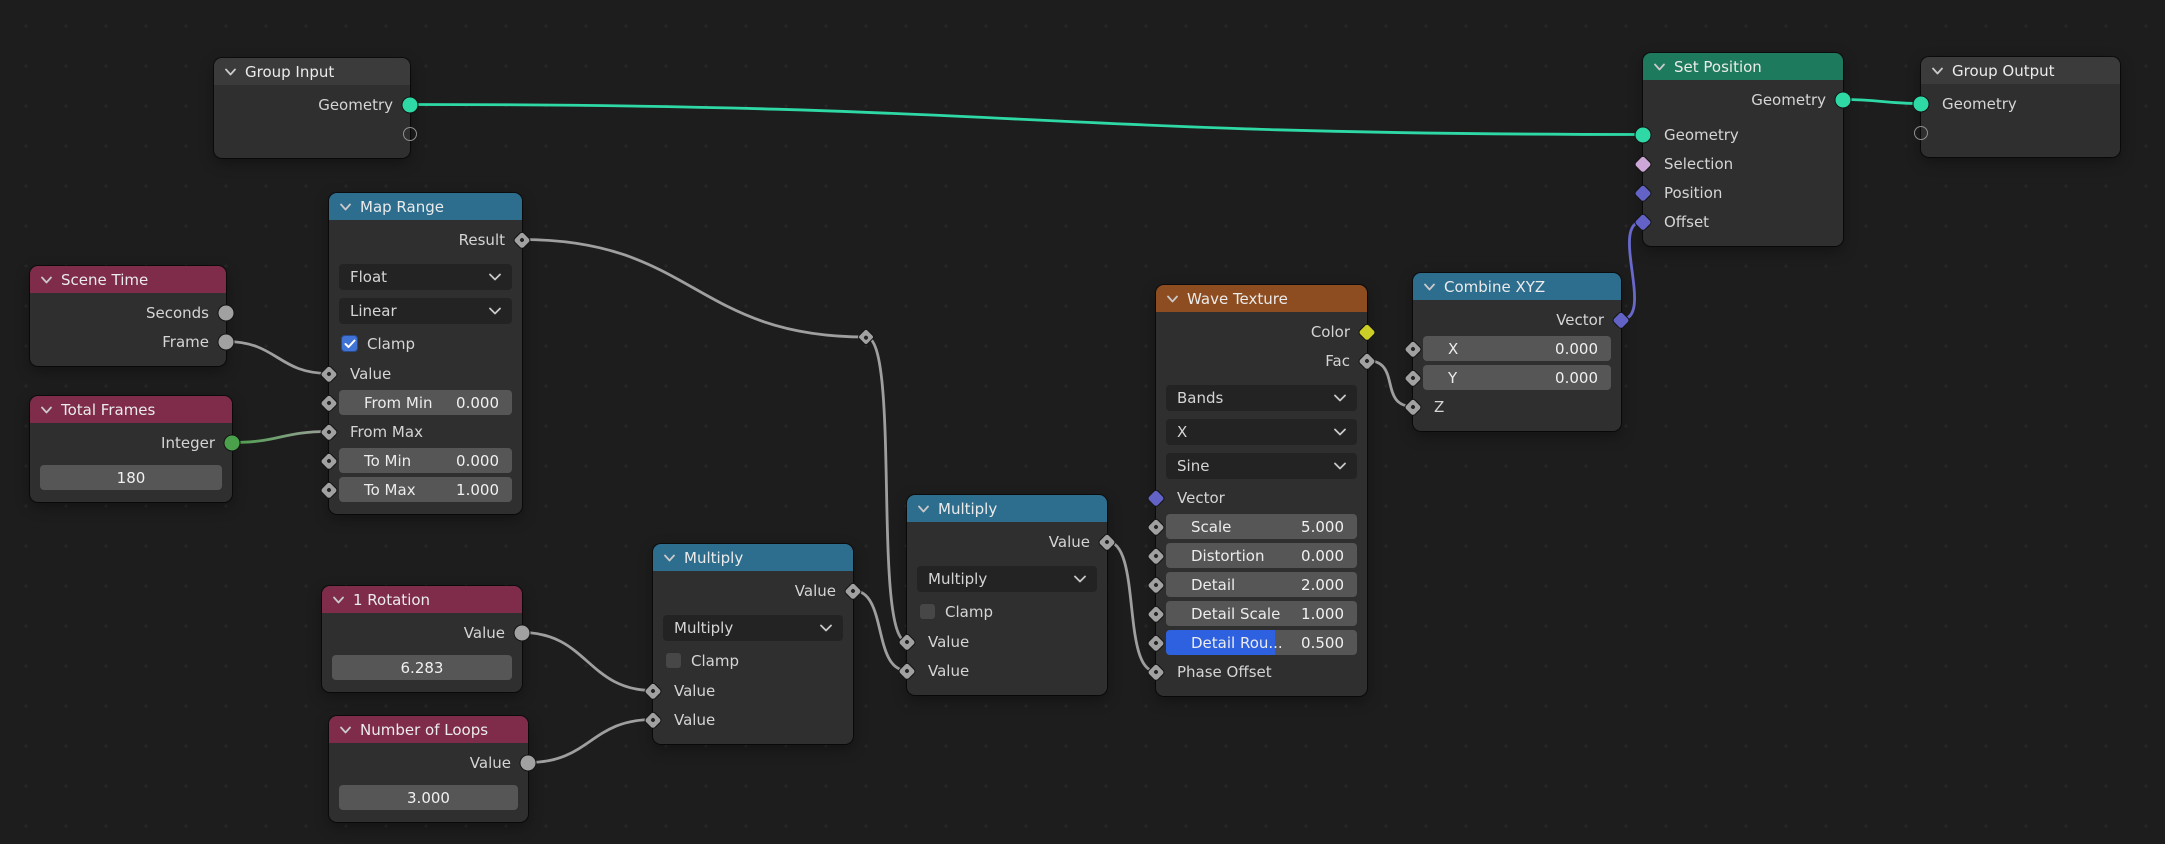 This screenshot has height=844, width=2165. Describe the element at coordinates (1517, 348) in the screenshot. I see `x-number-field: X 0.000` at that location.